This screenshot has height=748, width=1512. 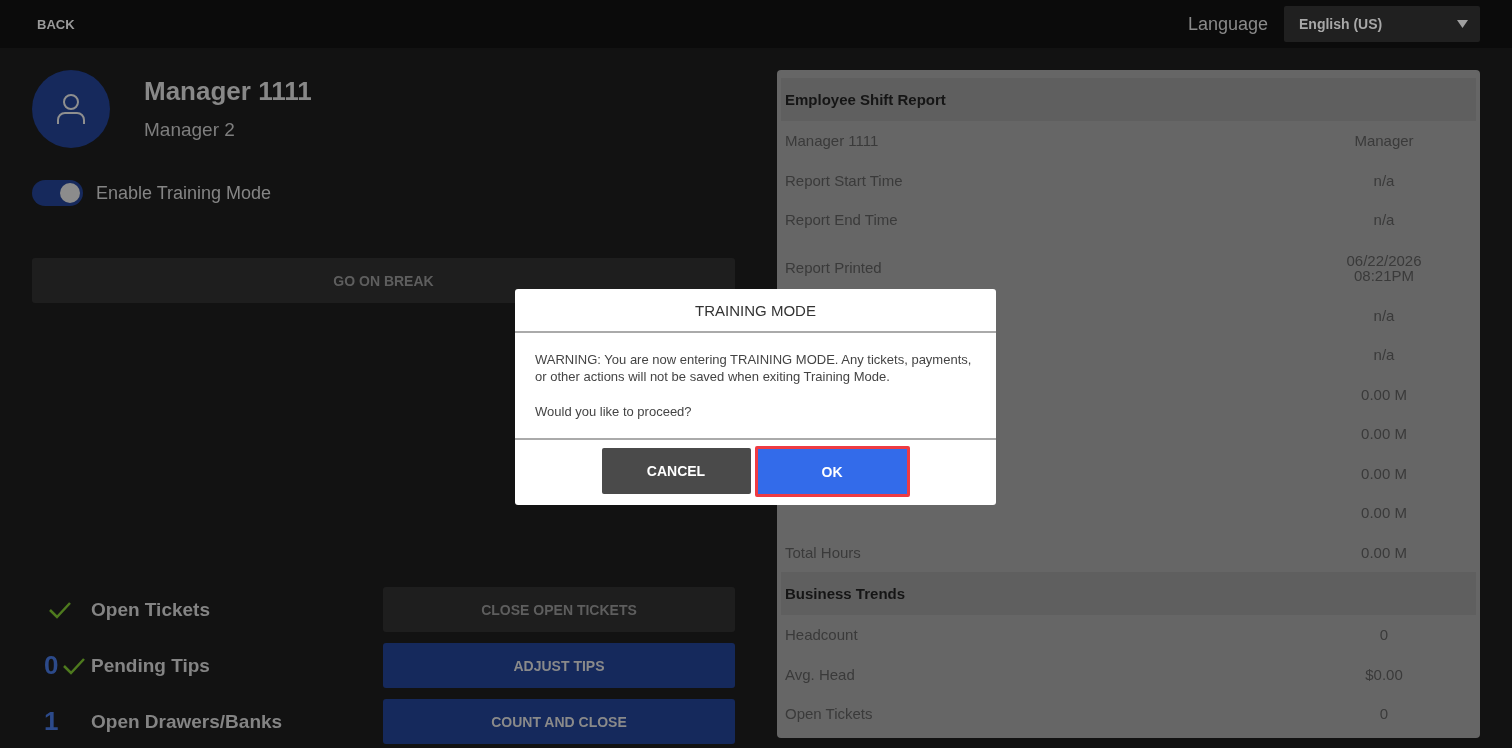 What do you see at coordinates (832, 471) in the screenshot?
I see `ok-button: OK` at bounding box center [832, 471].